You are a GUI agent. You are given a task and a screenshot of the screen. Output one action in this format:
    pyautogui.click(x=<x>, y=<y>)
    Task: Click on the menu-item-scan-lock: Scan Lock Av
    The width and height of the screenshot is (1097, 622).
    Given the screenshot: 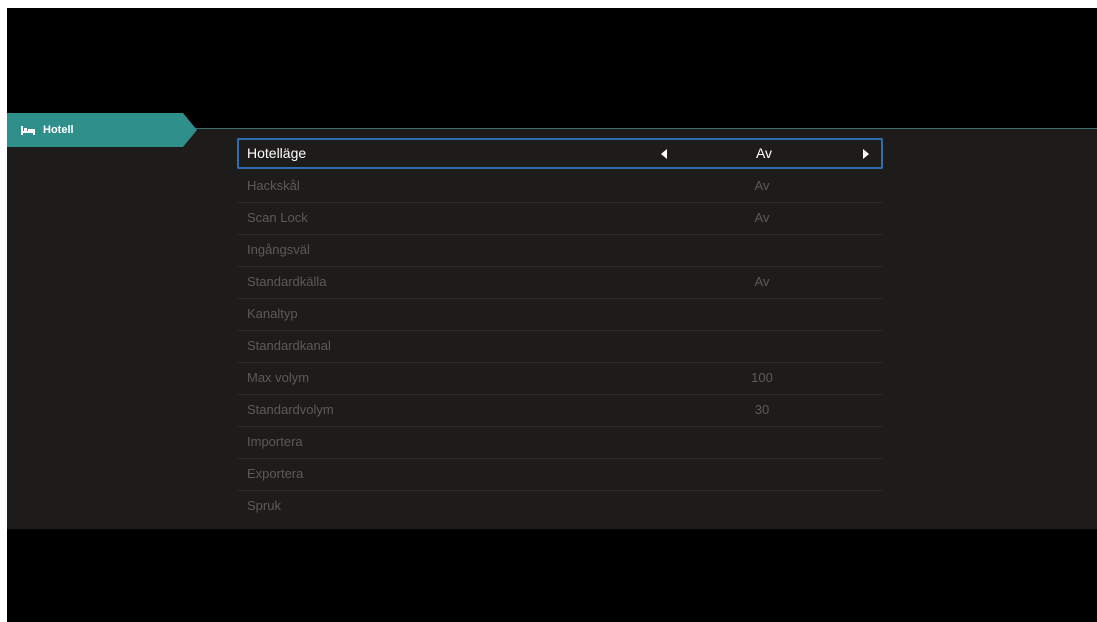 What is the action you would take?
    pyautogui.click(x=560, y=219)
    